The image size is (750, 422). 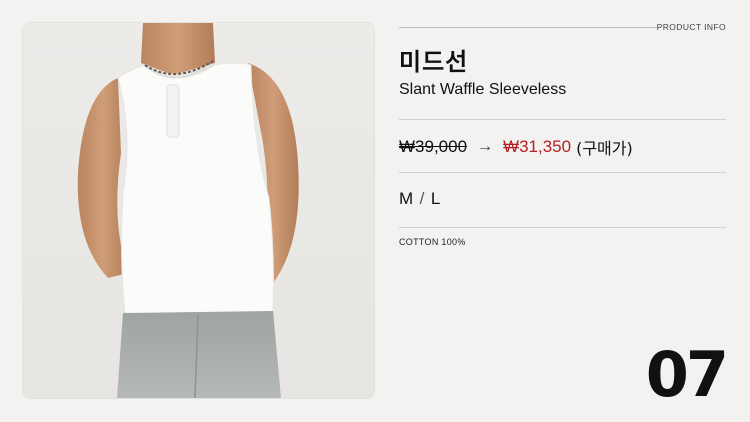 I want to click on section-label: PRODUCT INFO, so click(x=691, y=27).